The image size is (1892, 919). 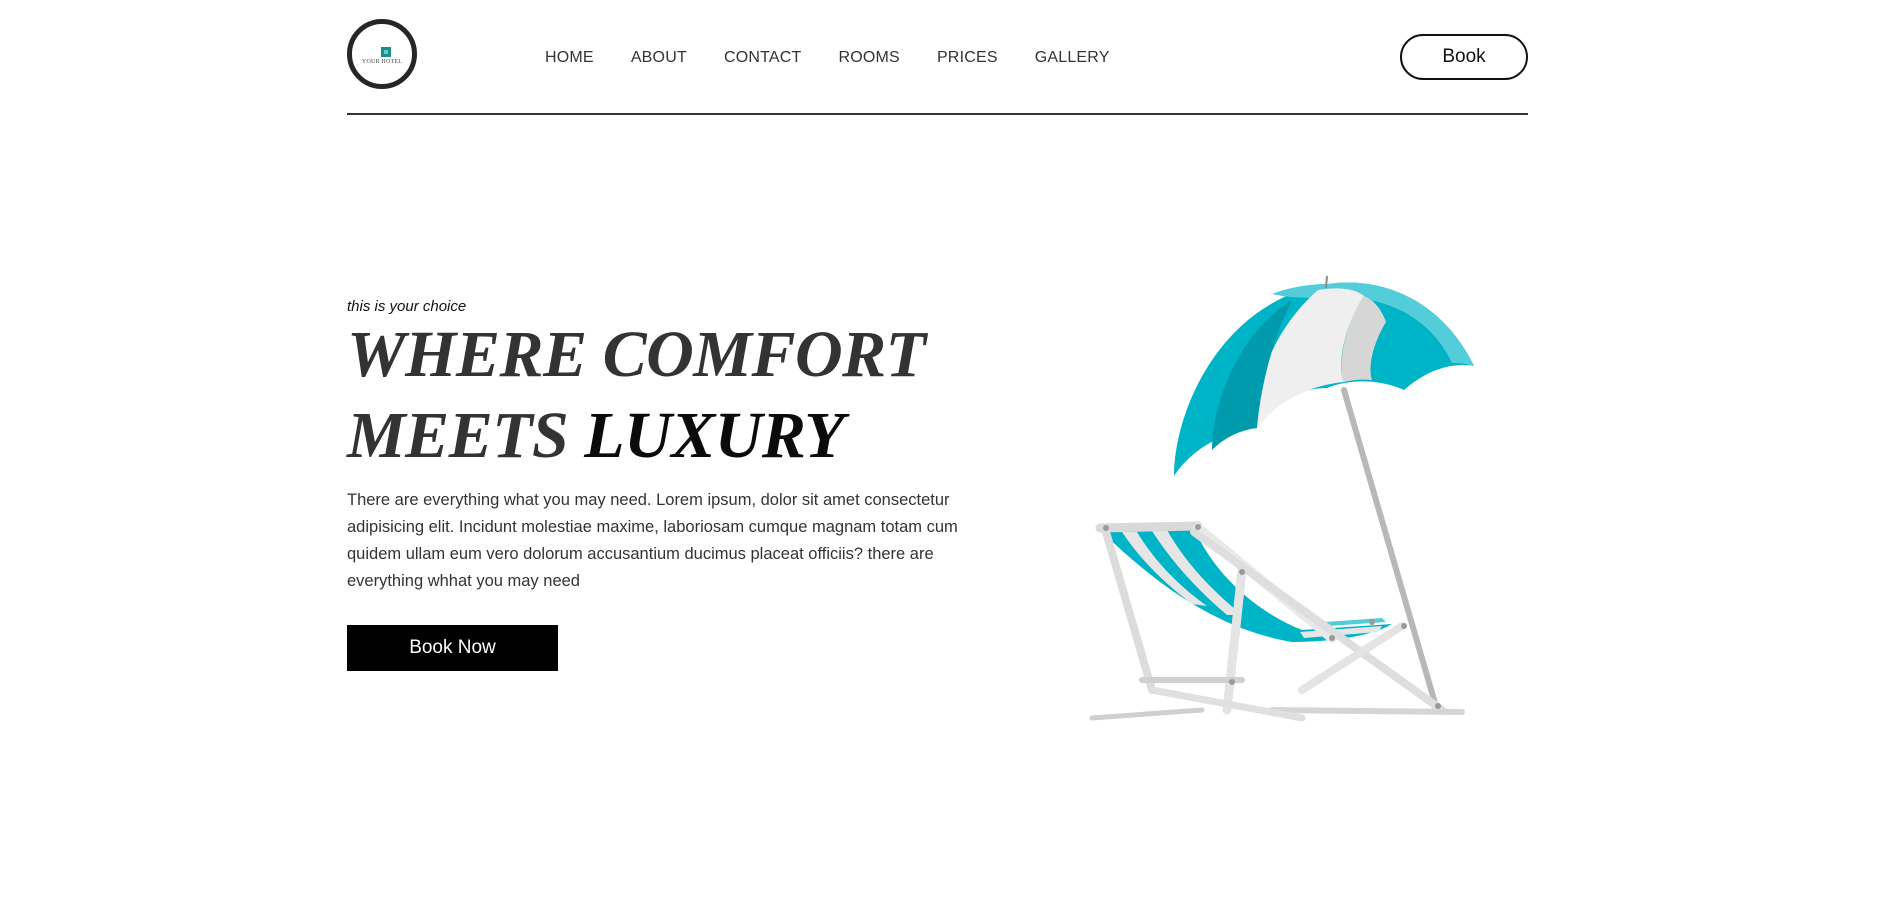 What do you see at coordinates (827, 58) in the screenshot?
I see `main-nav: HOME ABOUT CONTACT ROOMS PRICES GALLERY` at bounding box center [827, 58].